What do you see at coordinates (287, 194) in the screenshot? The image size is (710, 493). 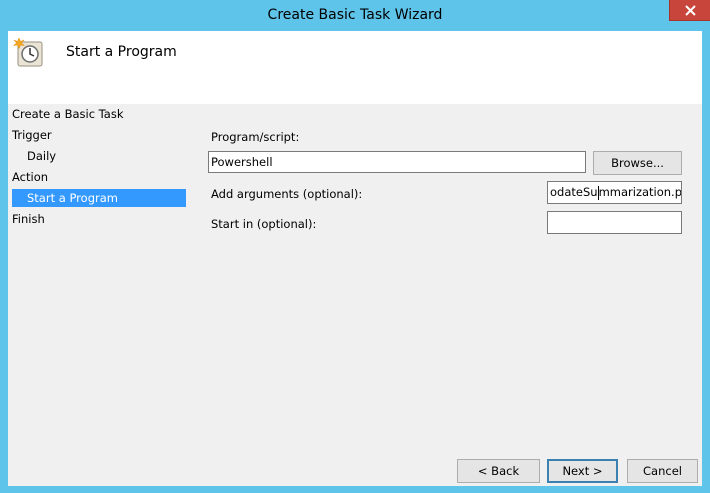 I see `arguments-label: Add arguments (optional):` at bounding box center [287, 194].